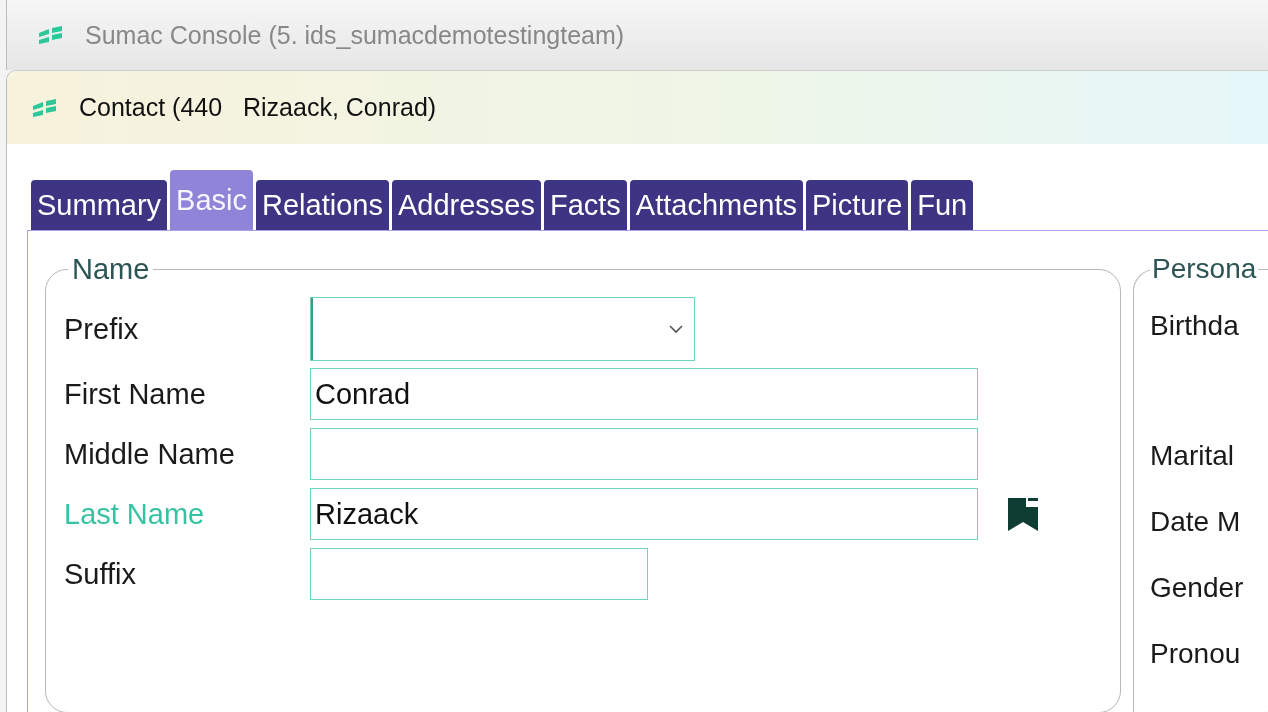 This screenshot has height=712, width=1268. I want to click on text-field: Rizaack, so click(644, 514).